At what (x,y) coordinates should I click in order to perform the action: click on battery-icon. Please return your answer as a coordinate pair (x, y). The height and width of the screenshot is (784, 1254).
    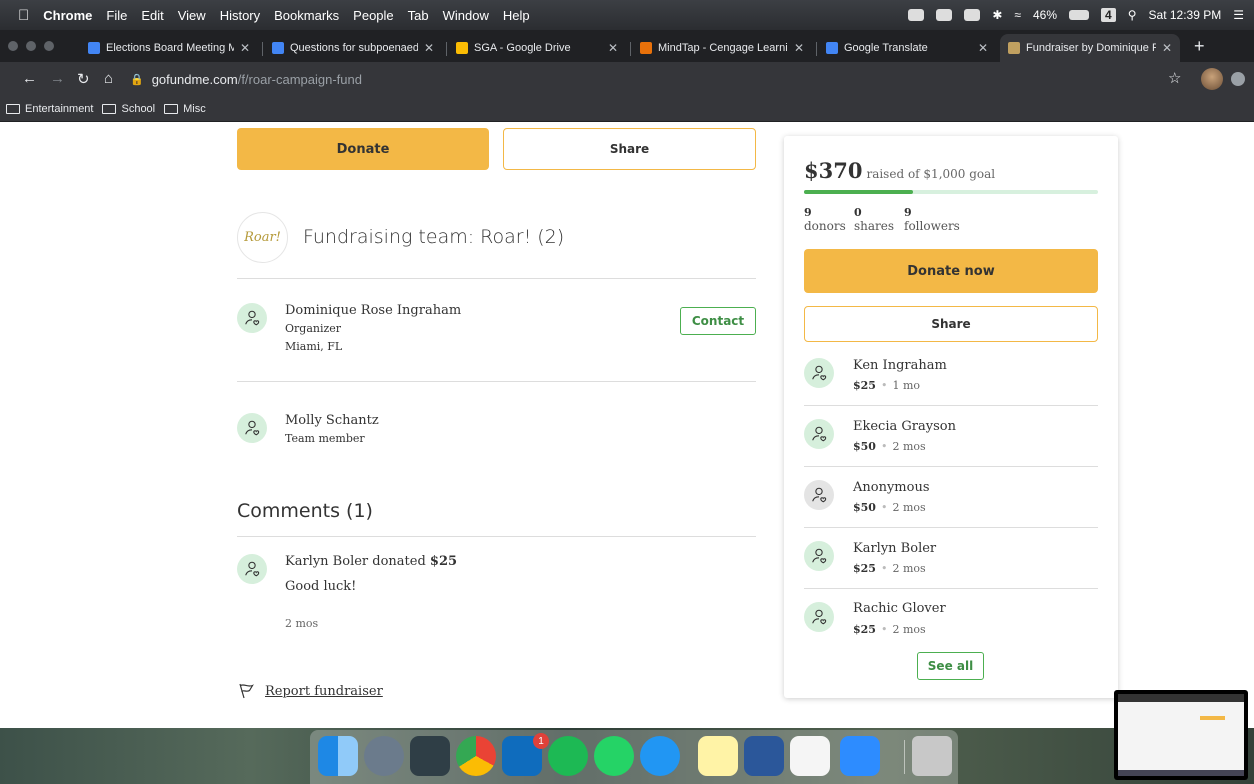
    Looking at the image, I should click on (1079, 15).